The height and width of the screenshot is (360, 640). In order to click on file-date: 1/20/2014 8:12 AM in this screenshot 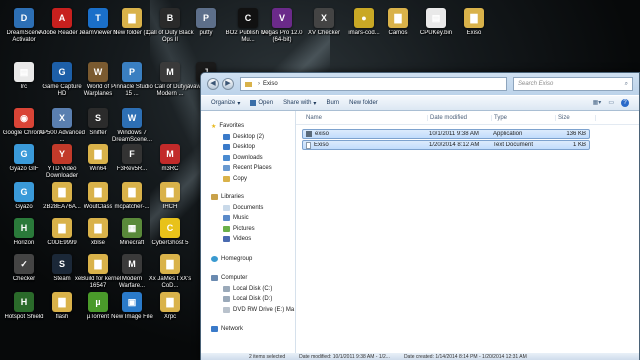, I will do `click(454, 145)`.